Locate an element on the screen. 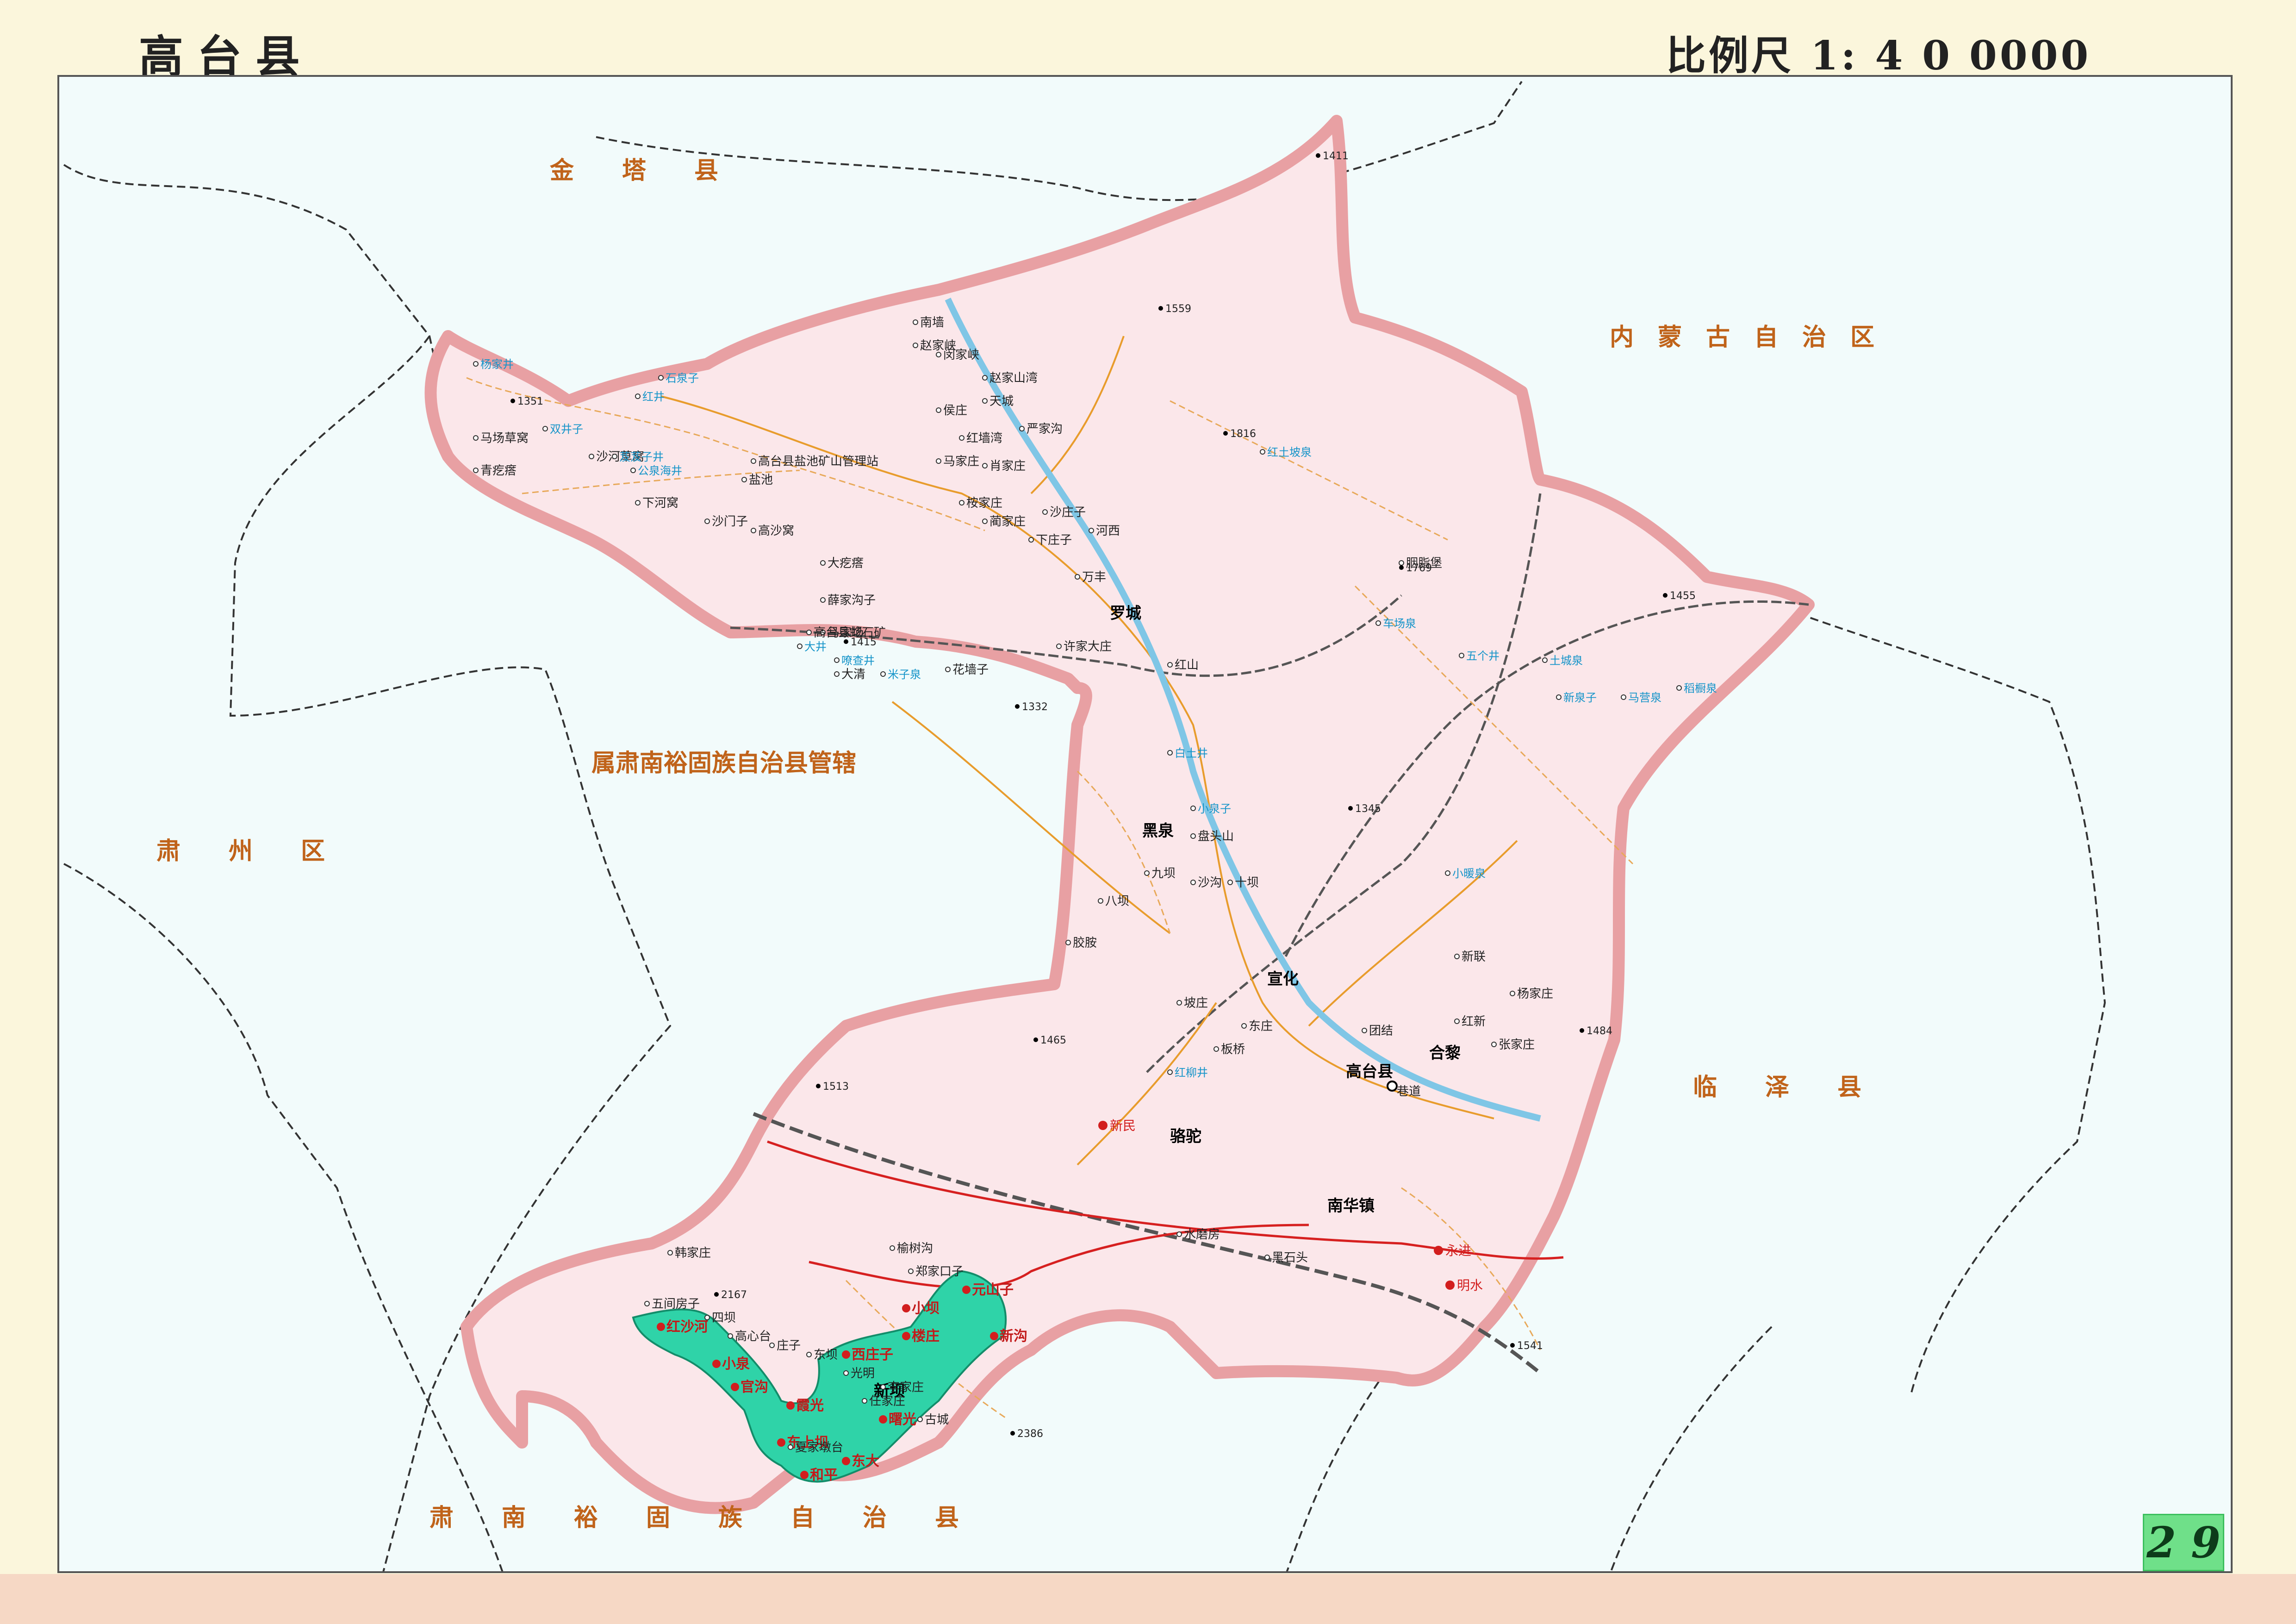 This screenshot has width=2296, height=1624. zone-town-label: 楼庄 is located at coordinates (926, 1336).